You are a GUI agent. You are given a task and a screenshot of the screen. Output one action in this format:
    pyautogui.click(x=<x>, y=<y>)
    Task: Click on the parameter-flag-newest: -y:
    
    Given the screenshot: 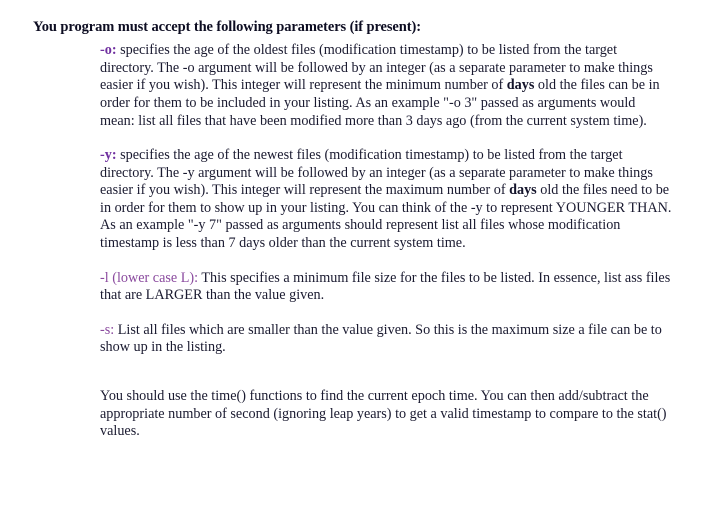 What is the action you would take?
    pyautogui.click(x=108, y=155)
    